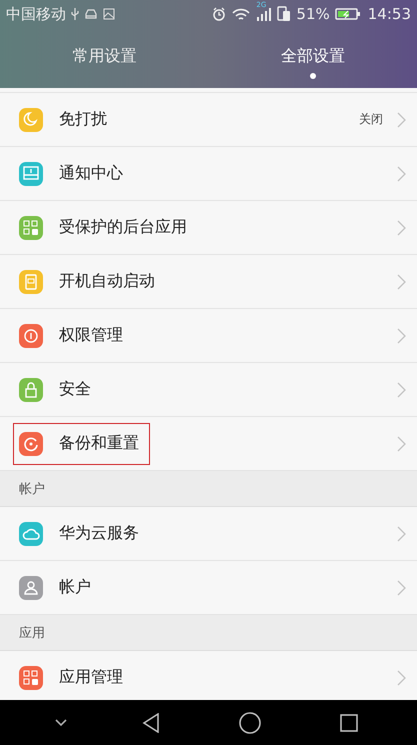 Image resolution: width=417 pixels, height=745 pixels. What do you see at coordinates (264, 14) in the screenshot?
I see `signal-icon` at bounding box center [264, 14].